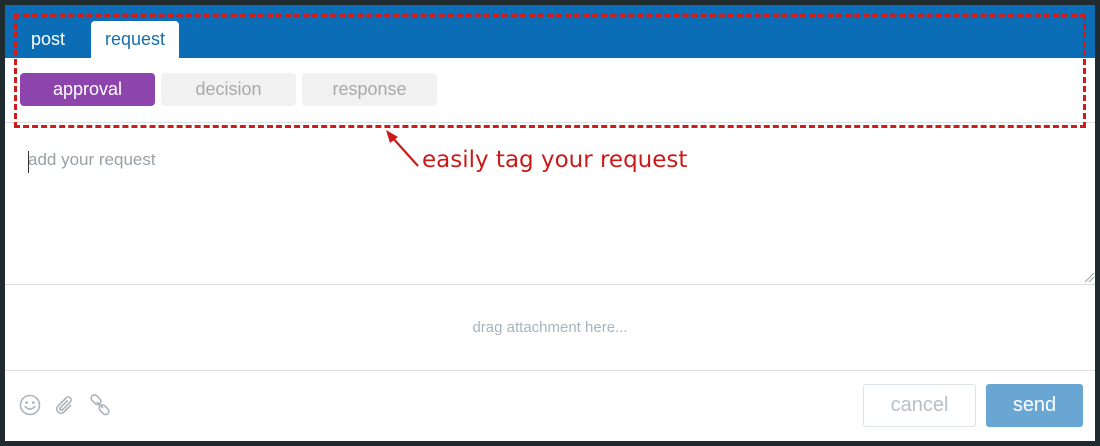 The height and width of the screenshot is (446, 1100). What do you see at coordinates (48, 39) in the screenshot?
I see `tab-post: post` at bounding box center [48, 39].